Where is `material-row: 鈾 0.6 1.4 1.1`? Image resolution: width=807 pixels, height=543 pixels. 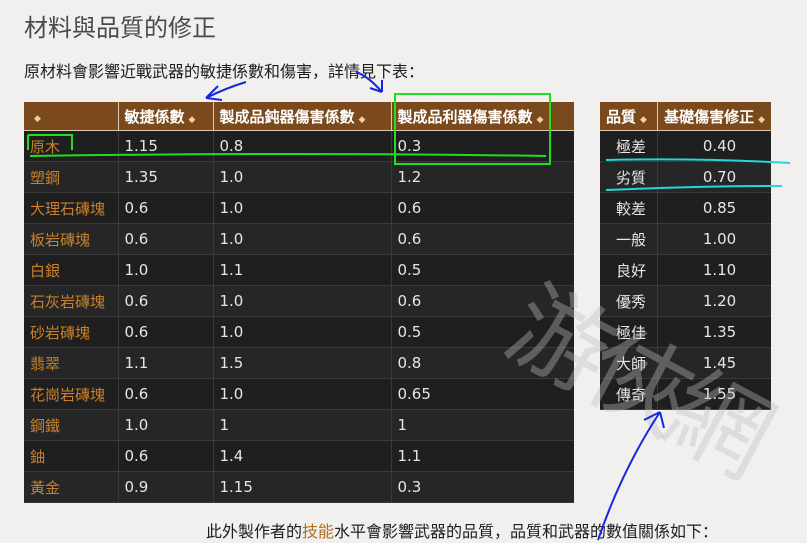 material-row: 鈾 0.6 1.4 1.1 is located at coordinates (299, 456).